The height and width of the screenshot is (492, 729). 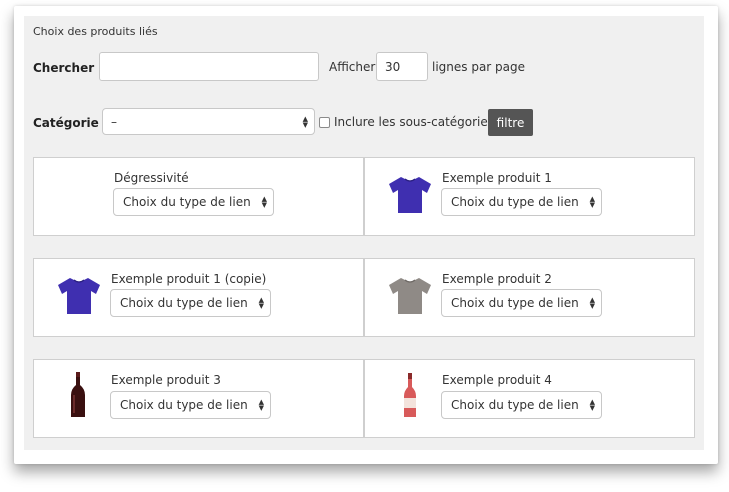 What do you see at coordinates (497, 178) in the screenshot?
I see `product-name: Exemple produit 1` at bounding box center [497, 178].